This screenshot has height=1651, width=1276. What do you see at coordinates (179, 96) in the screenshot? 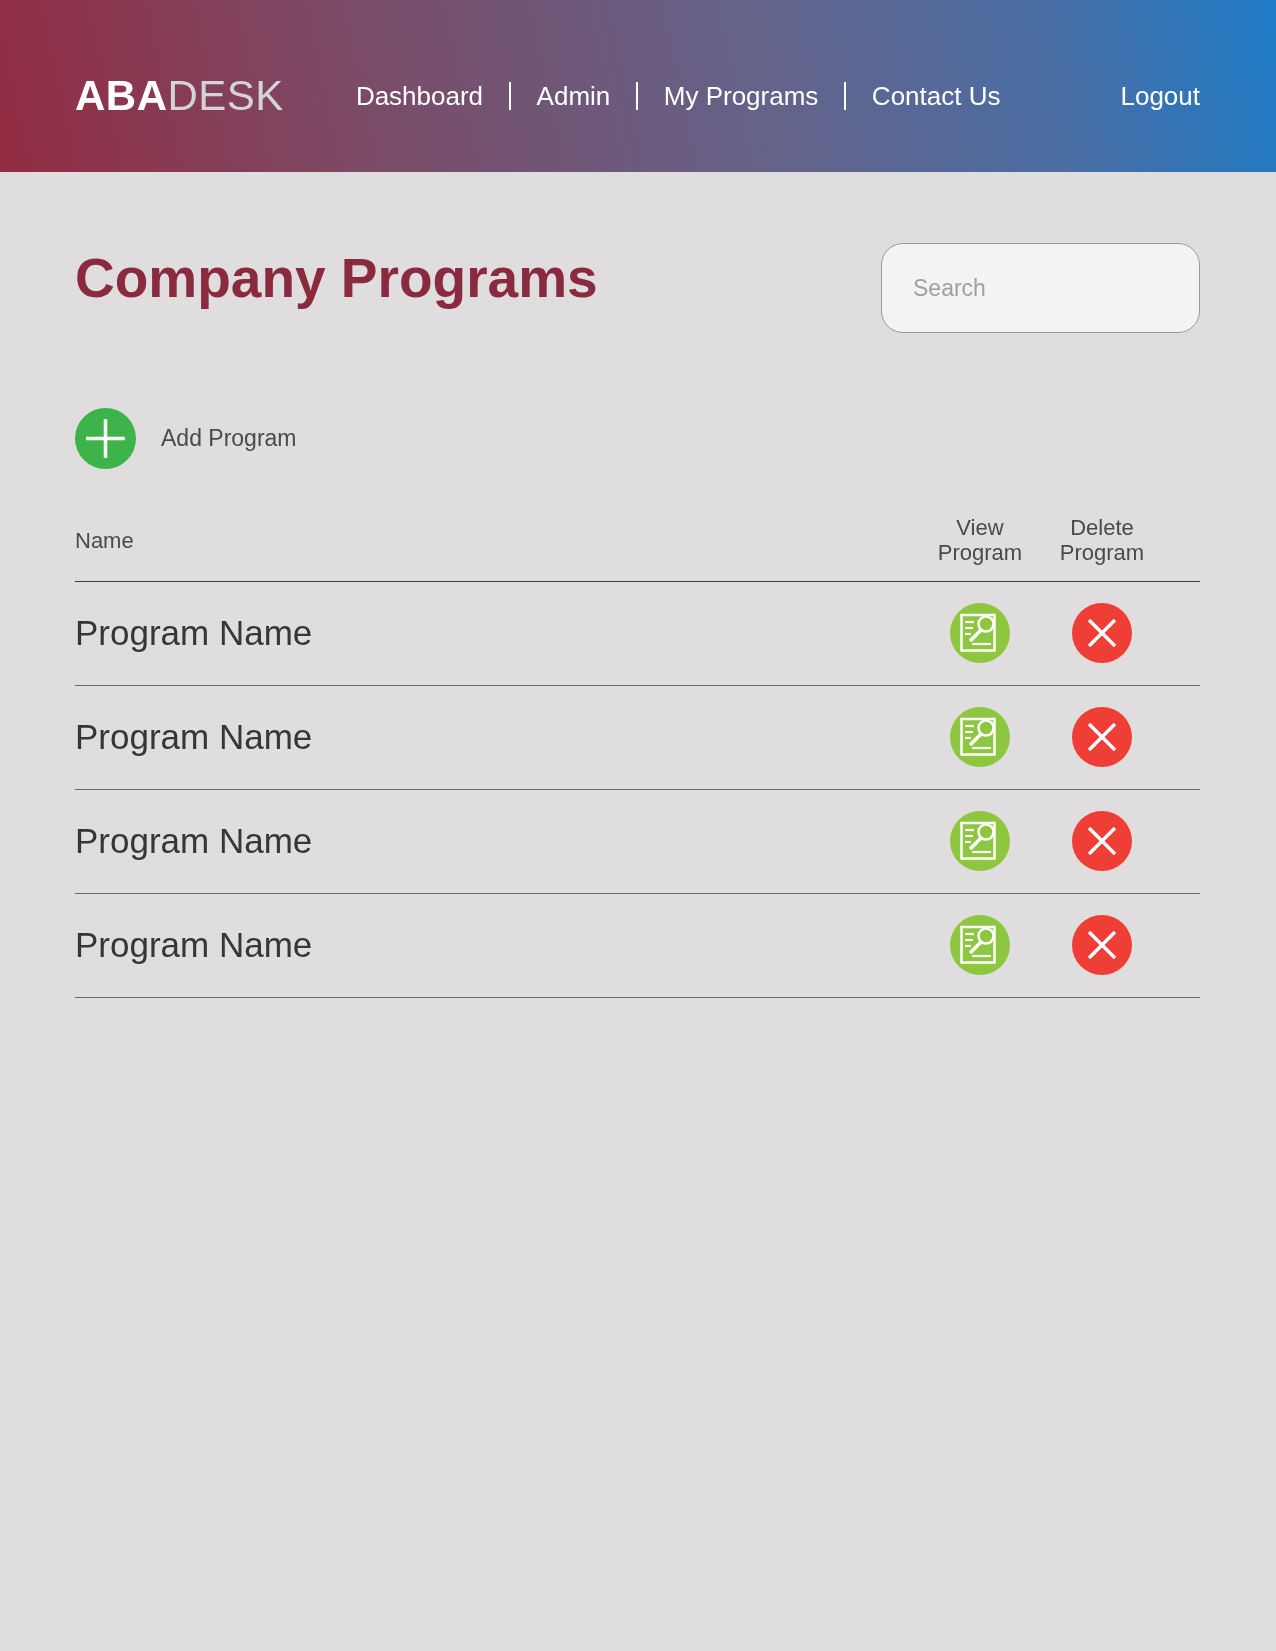
I see `logo: ABADESK` at bounding box center [179, 96].